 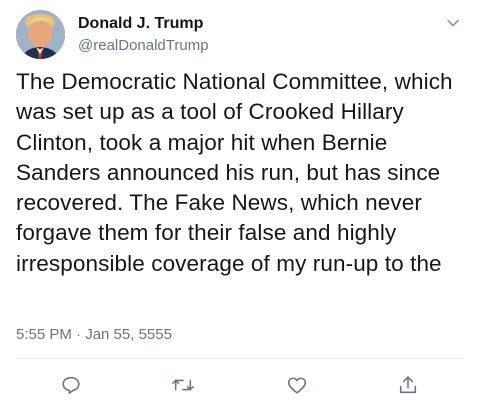 What do you see at coordinates (453, 23) in the screenshot?
I see `chevron-down-icon` at bounding box center [453, 23].